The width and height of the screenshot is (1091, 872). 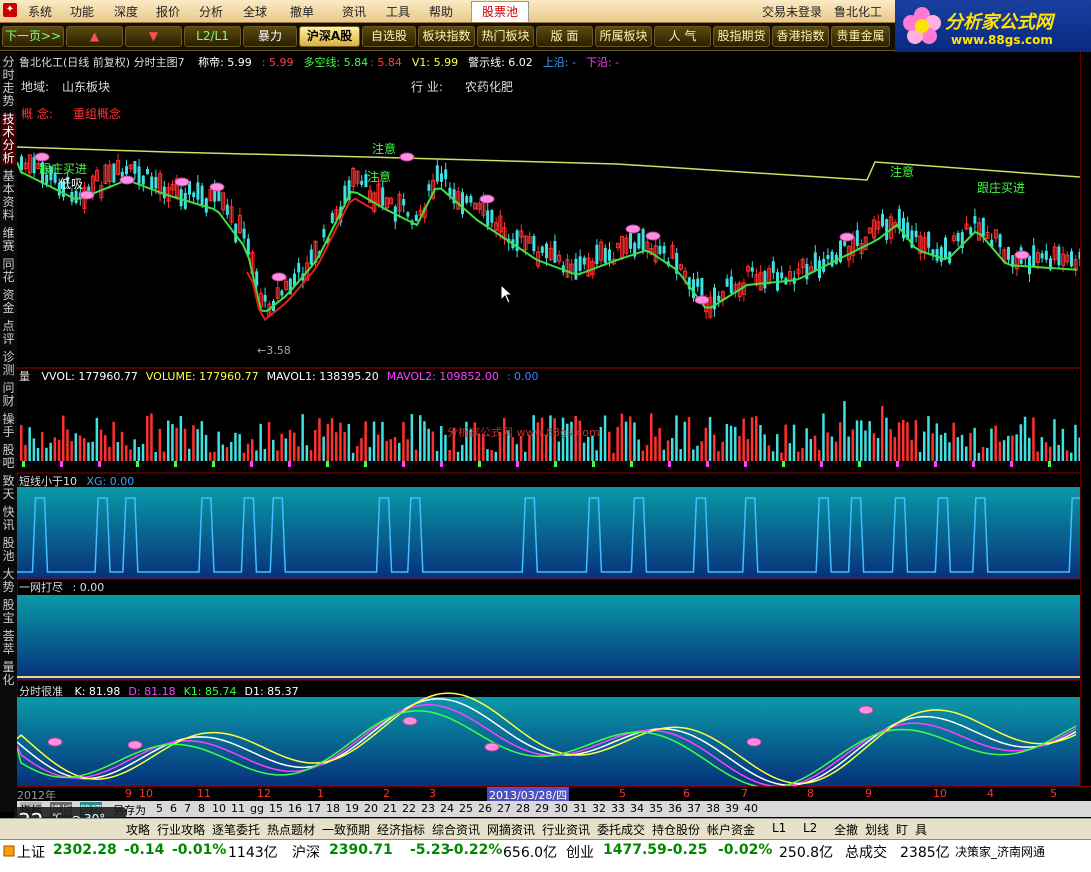 What do you see at coordinates (877, 829) in the screenshot?
I see `info-tab-15: 划线` at bounding box center [877, 829].